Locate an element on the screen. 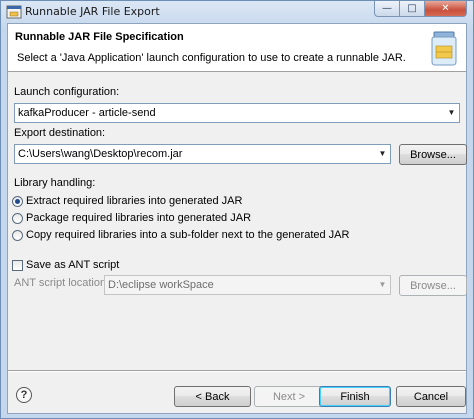  banner-title: Runnable JAR File Specification is located at coordinates (99, 37).